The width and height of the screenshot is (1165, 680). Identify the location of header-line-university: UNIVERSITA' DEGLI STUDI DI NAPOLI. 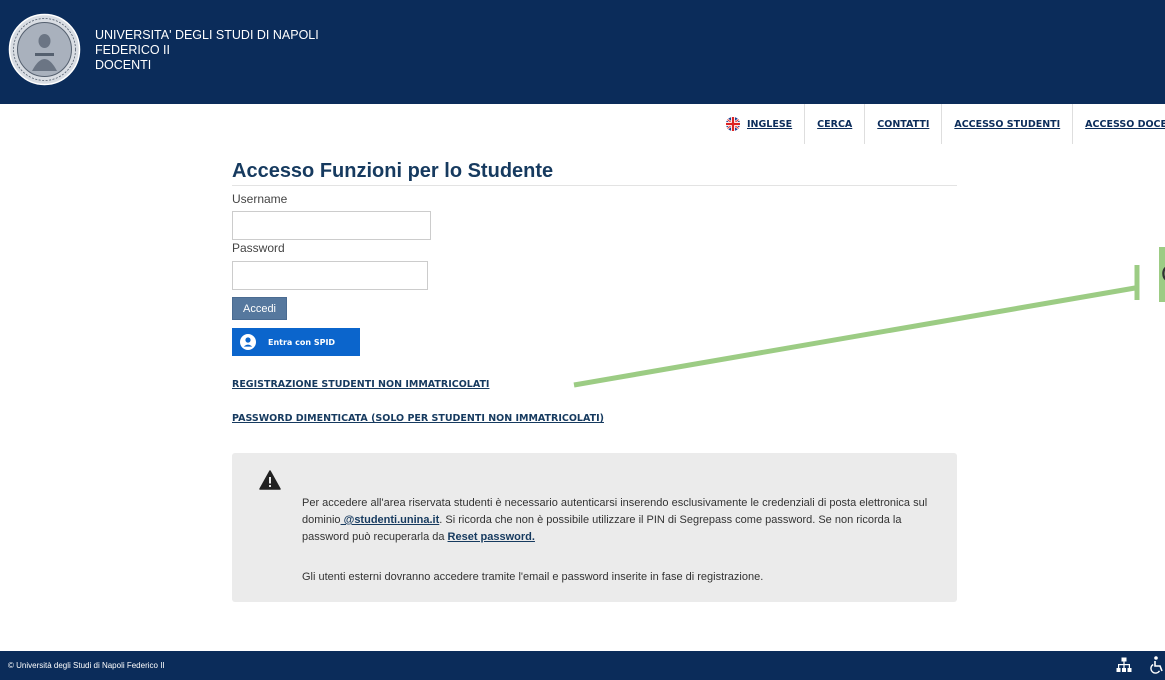
(207, 35).